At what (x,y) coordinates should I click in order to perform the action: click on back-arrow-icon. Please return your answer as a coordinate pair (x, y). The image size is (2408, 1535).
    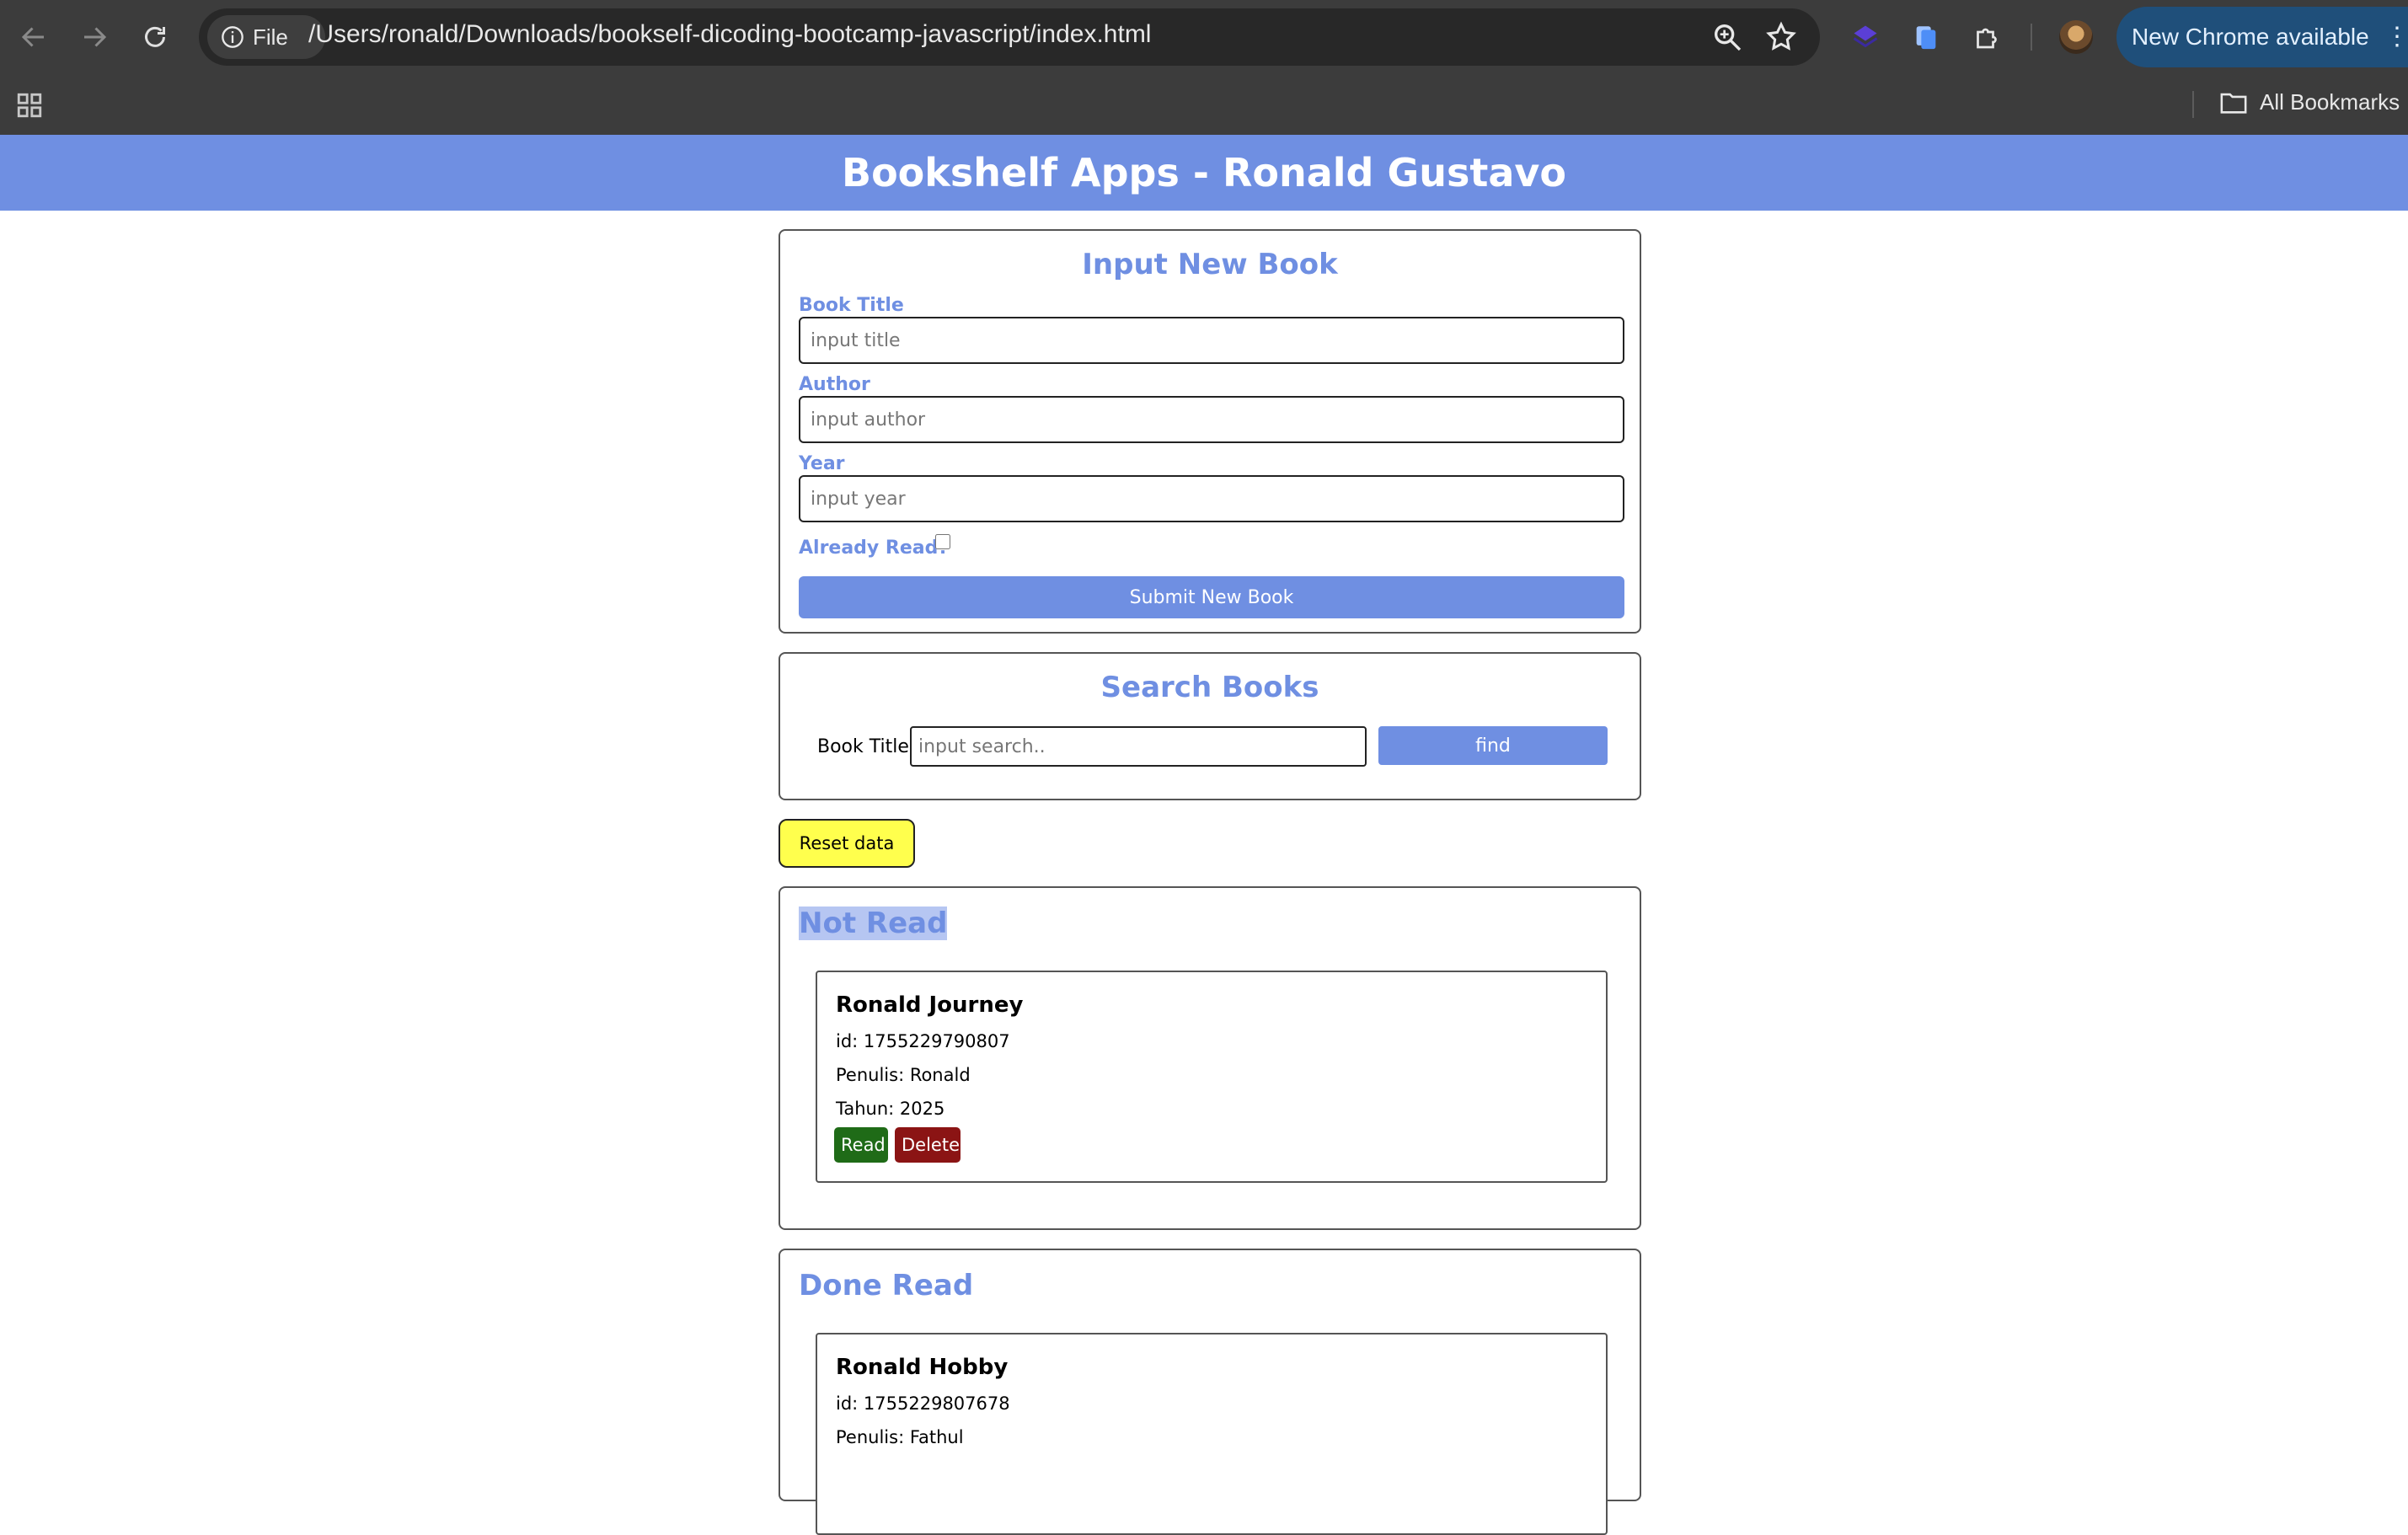
    Looking at the image, I should click on (32, 37).